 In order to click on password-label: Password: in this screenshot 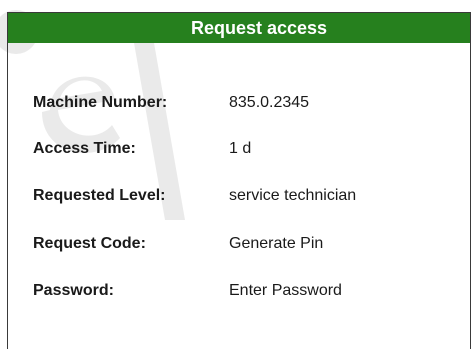, I will do `click(73, 290)`.